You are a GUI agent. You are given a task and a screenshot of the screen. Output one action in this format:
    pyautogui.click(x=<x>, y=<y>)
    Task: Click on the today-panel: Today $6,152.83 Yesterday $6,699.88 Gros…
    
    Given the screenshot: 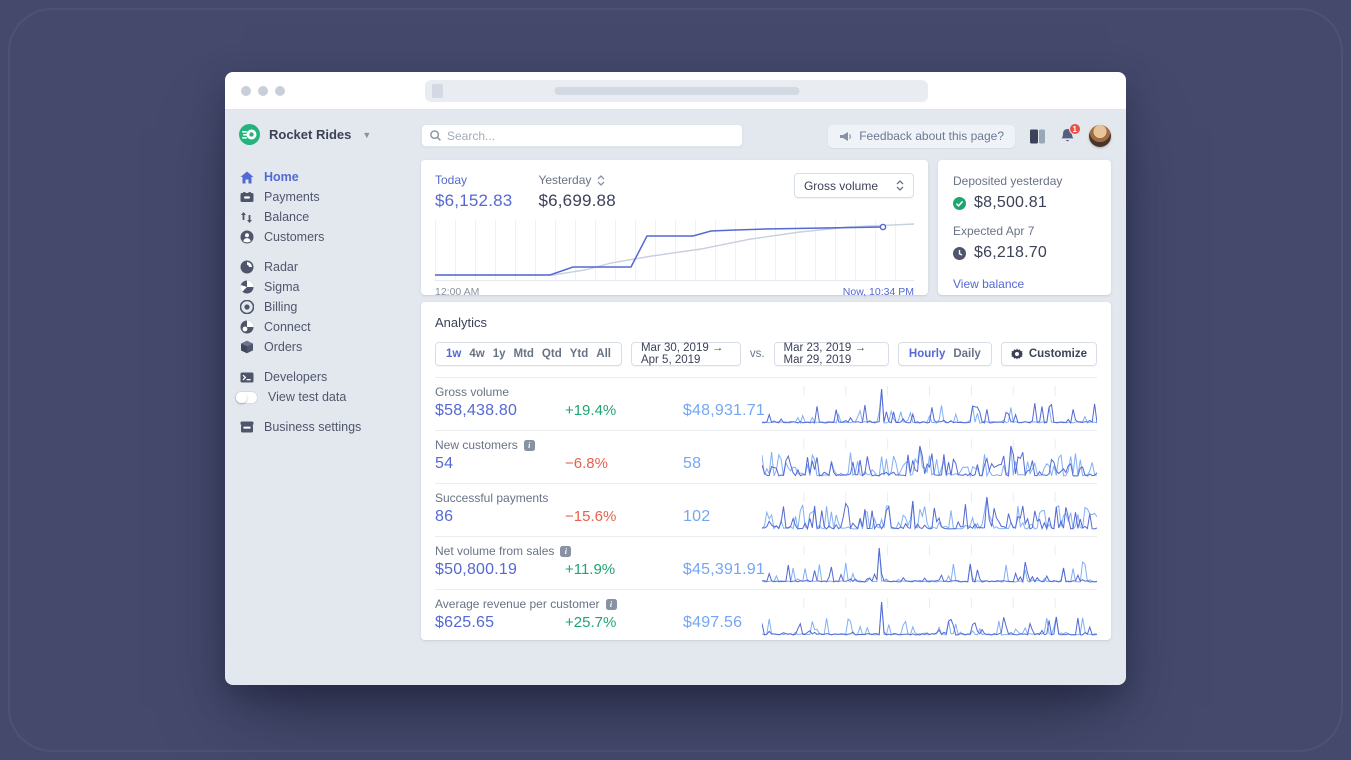 What is the action you would take?
    pyautogui.click(x=674, y=229)
    